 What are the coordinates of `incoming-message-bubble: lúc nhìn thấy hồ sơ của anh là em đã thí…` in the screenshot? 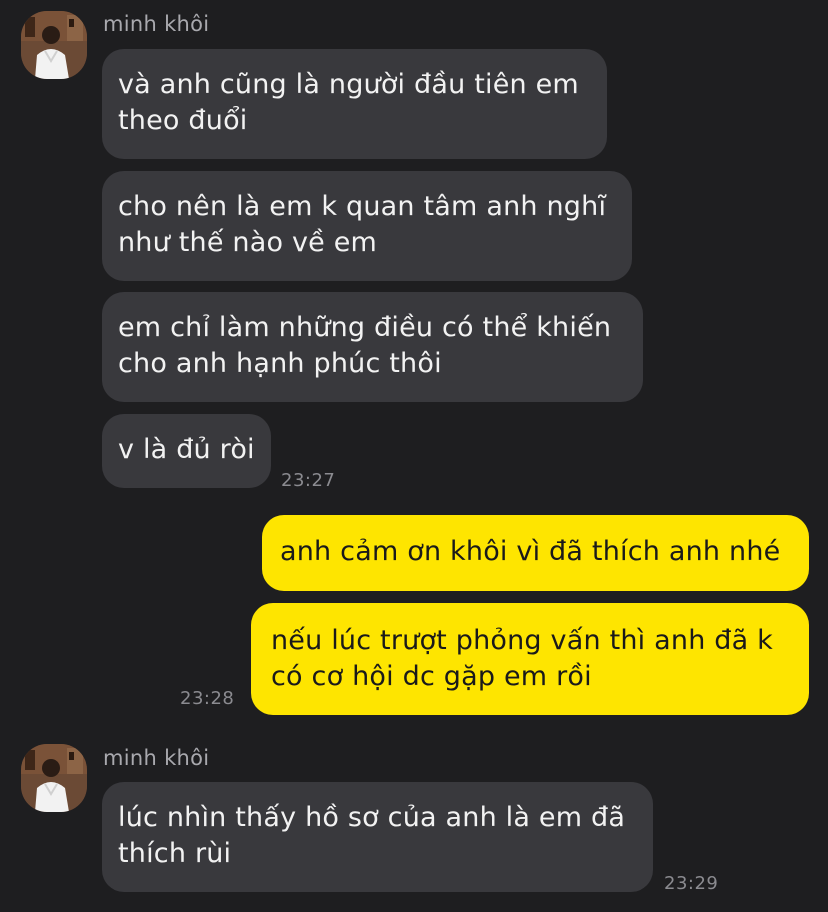 It's located at (377, 837).